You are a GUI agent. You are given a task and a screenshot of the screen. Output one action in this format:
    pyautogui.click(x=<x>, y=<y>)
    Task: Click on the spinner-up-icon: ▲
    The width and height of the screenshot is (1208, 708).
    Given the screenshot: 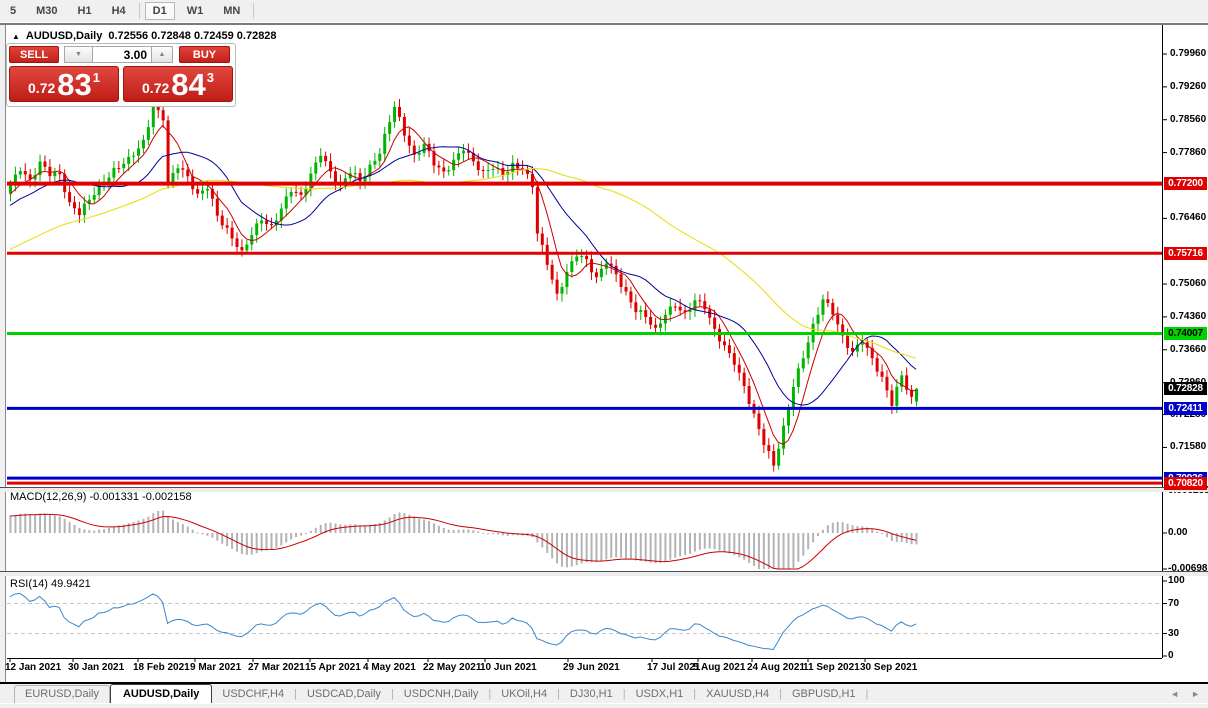 What is the action you would take?
    pyautogui.click(x=162, y=54)
    